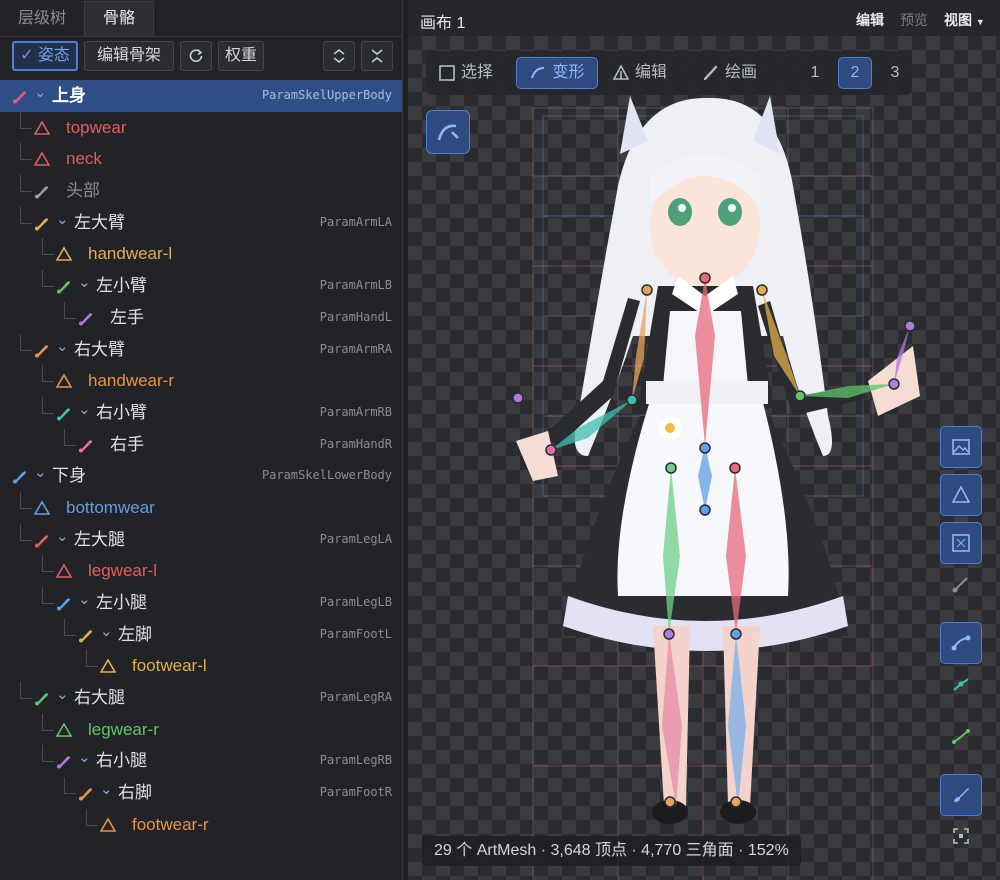 This screenshot has height=880, width=1000. What do you see at coordinates (201, 634) in the screenshot?
I see `tree-row: ⌄ 左脚 ParamFootL` at bounding box center [201, 634].